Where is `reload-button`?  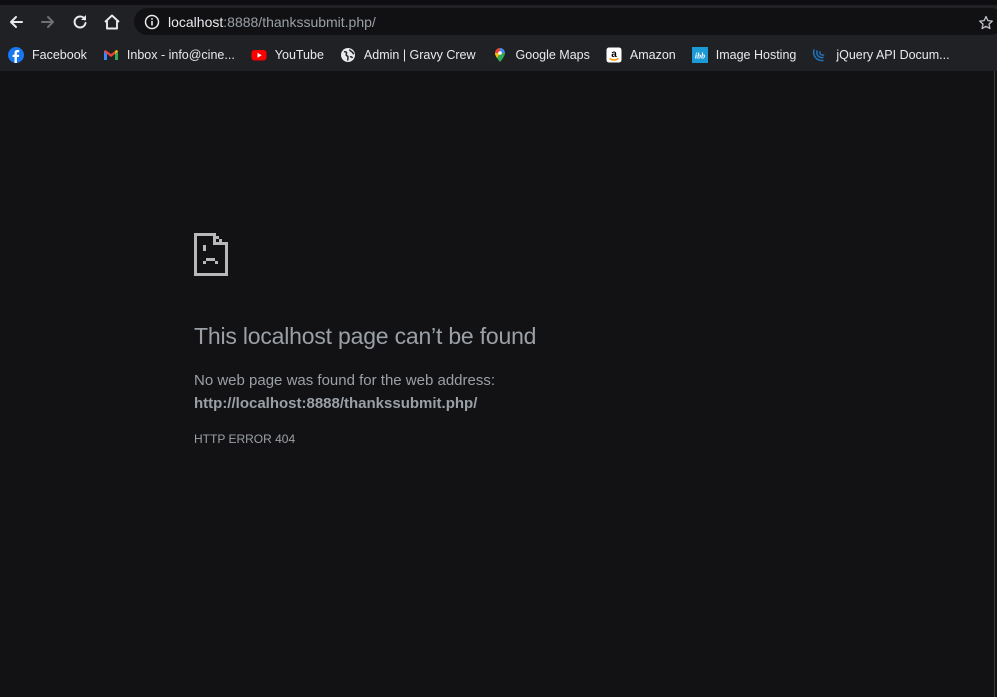
reload-button is located at coordinates (80, 21).